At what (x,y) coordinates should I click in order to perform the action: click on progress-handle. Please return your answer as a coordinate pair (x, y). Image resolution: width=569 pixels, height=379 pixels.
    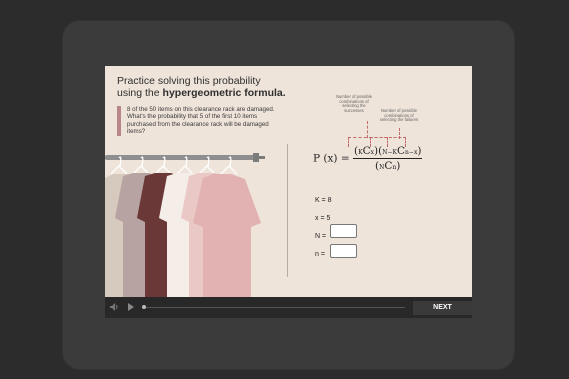
    Looking at the image, I should click on (144, 307).